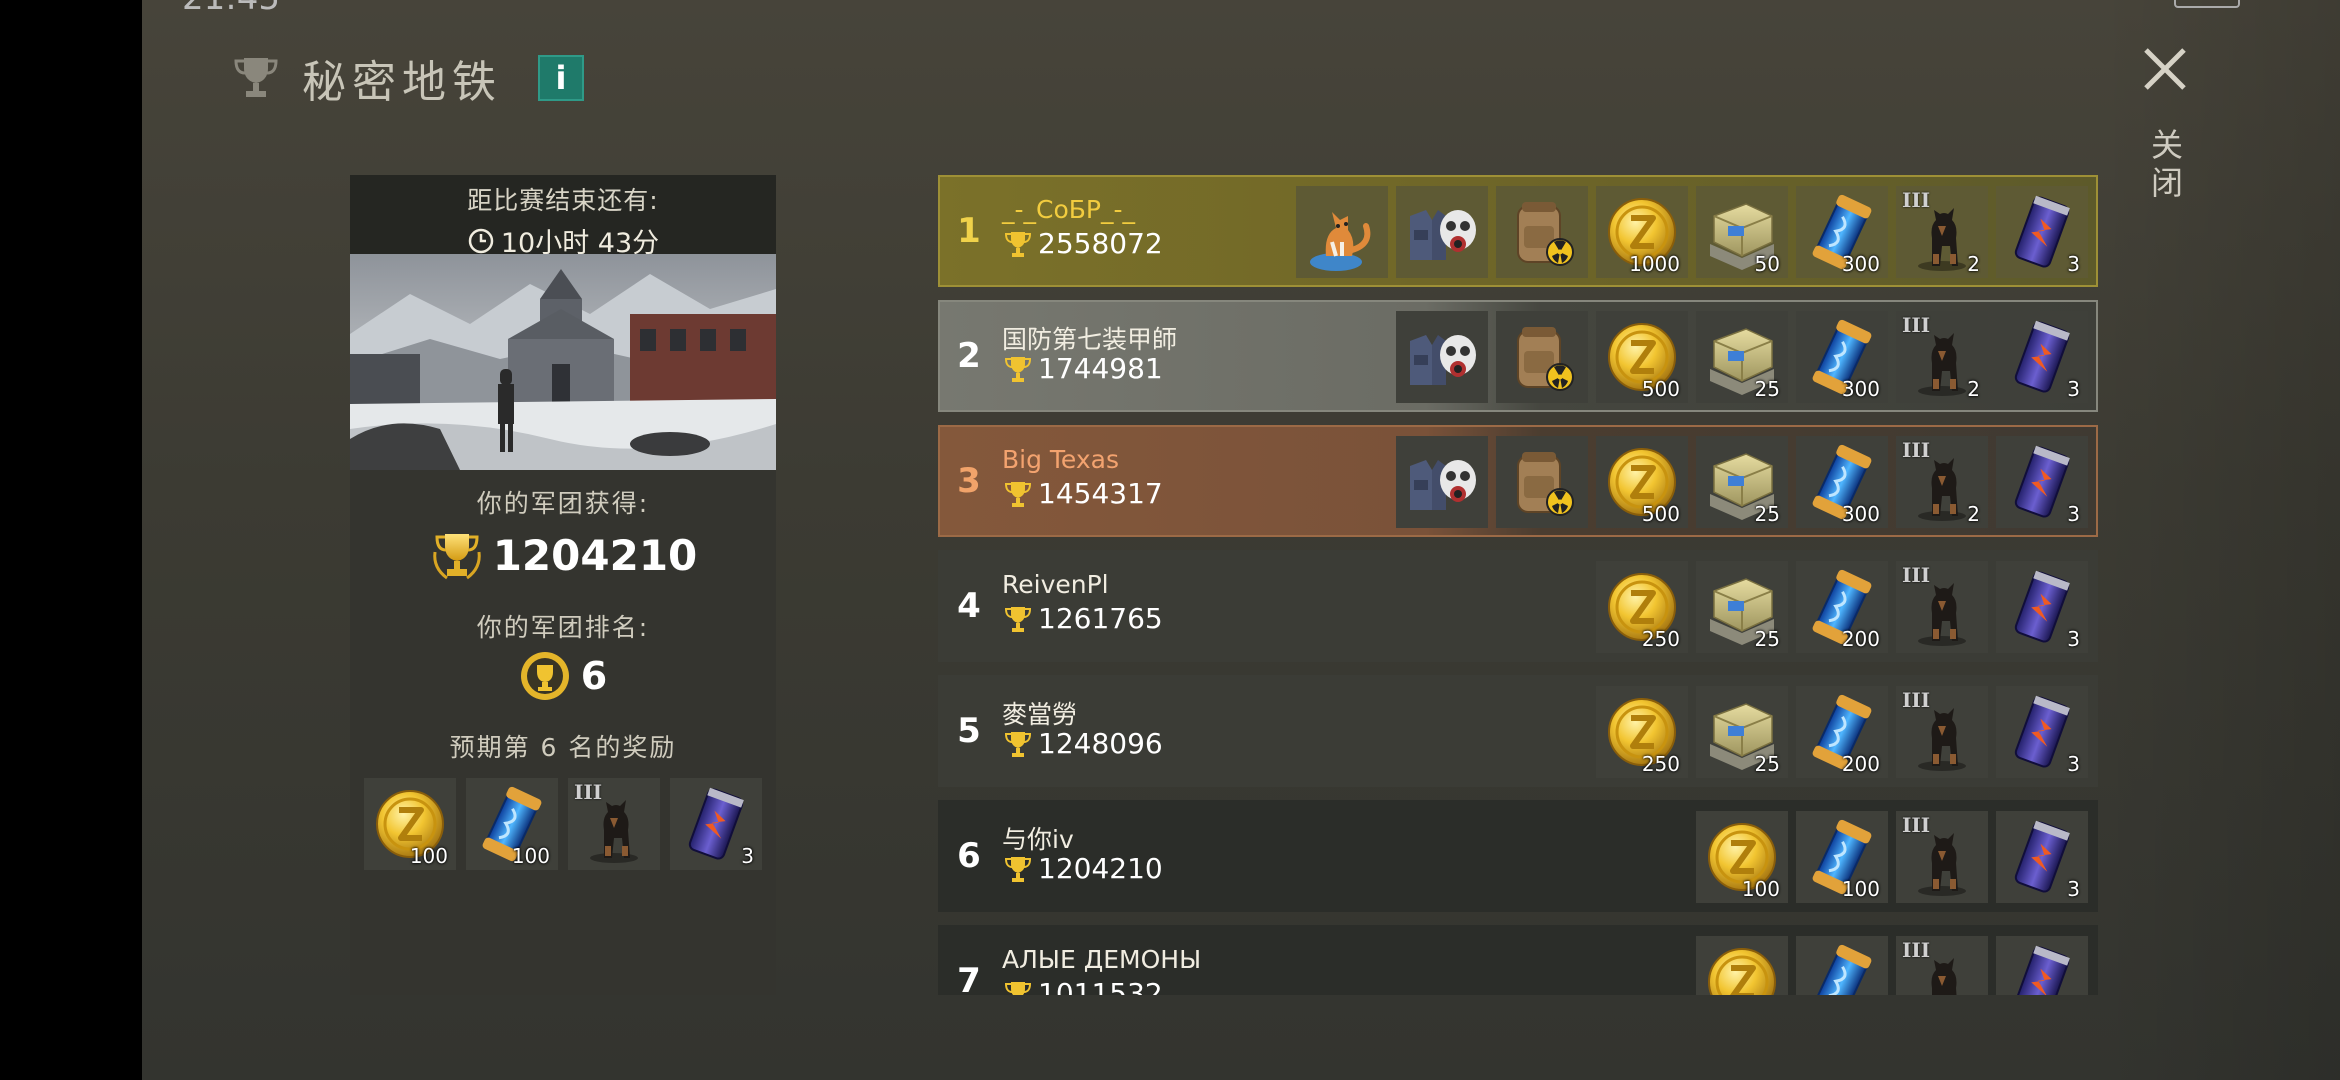 Image resolution: width=2340 pixels, height=1080 pixels. I want to click on status-time: 21:45, so click(231, 9).